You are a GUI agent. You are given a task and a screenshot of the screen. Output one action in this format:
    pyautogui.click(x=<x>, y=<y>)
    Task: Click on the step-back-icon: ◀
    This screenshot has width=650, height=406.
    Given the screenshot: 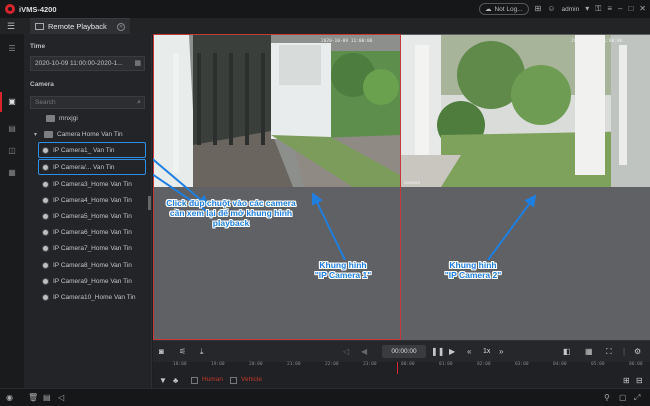 What is the action you would take?
    pyautogui.click(x=364, y=352)
    